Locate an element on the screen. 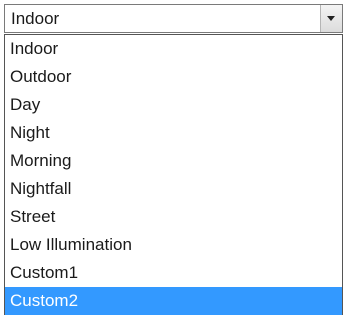 The width and height of the screenshot is (347, 318). option-item: Outdoor is located at coordinates (173, 77).